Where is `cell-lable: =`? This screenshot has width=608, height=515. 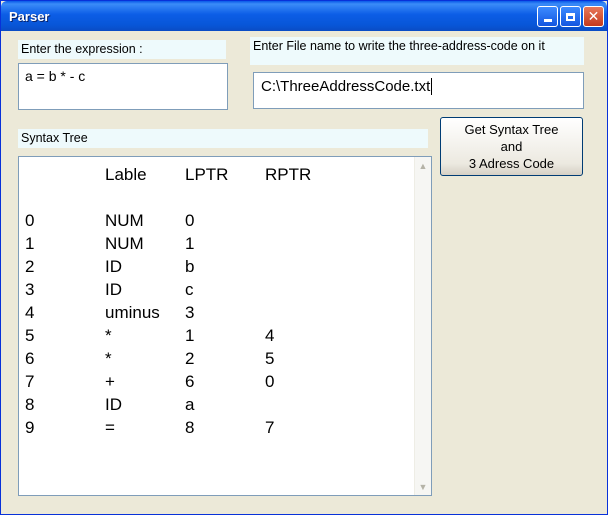
cell-lable: = is located at coordinates (110, 427).